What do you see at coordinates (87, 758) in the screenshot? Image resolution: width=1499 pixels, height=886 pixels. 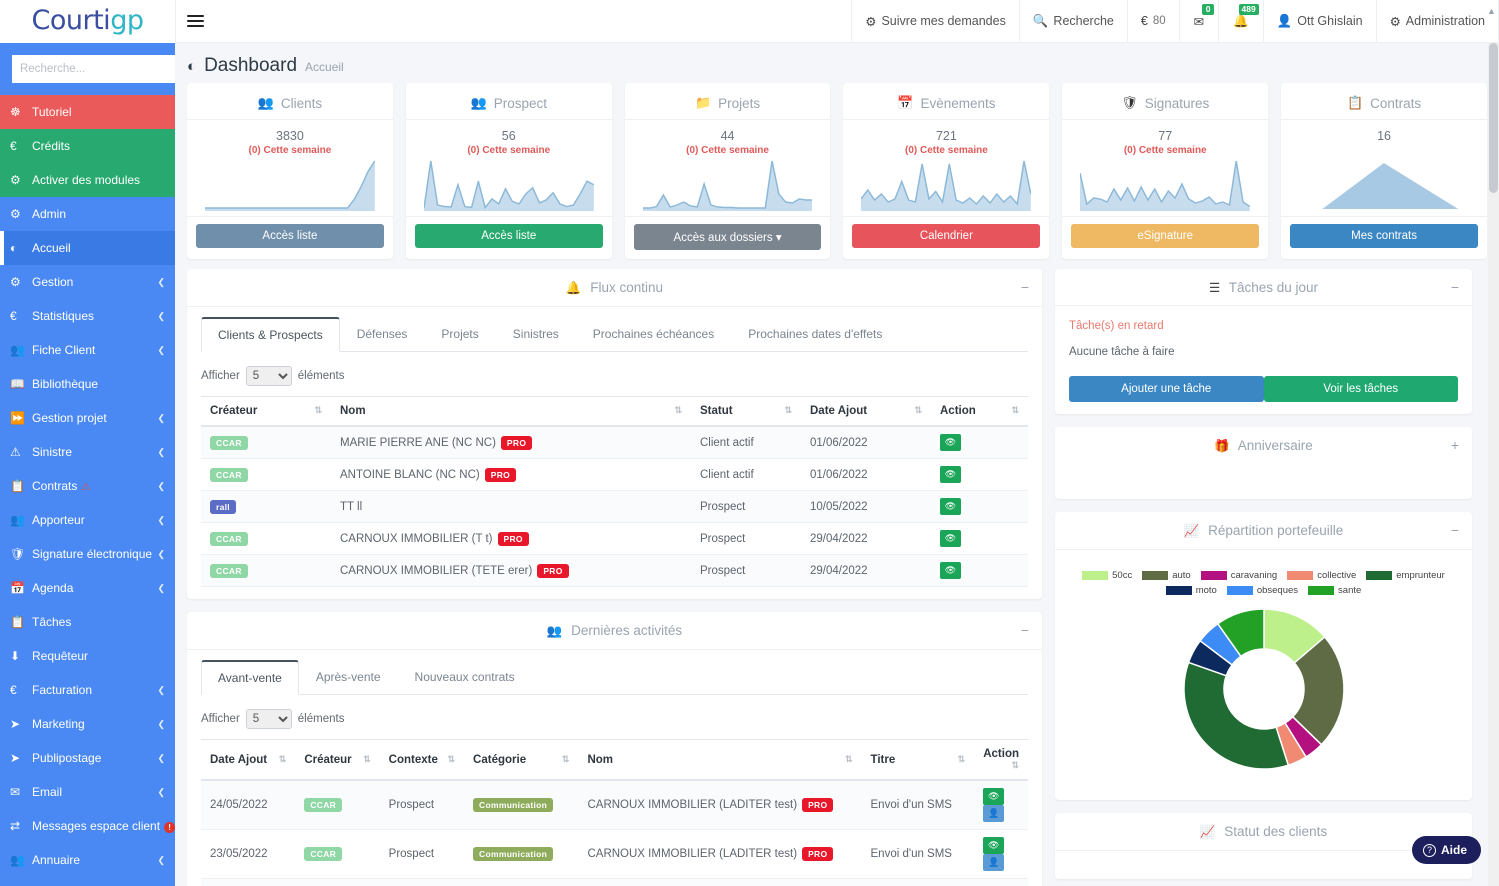 I see `sidebar-item-publipostage: ➤ Publipostage ❮` at bounding box center [87, 758].